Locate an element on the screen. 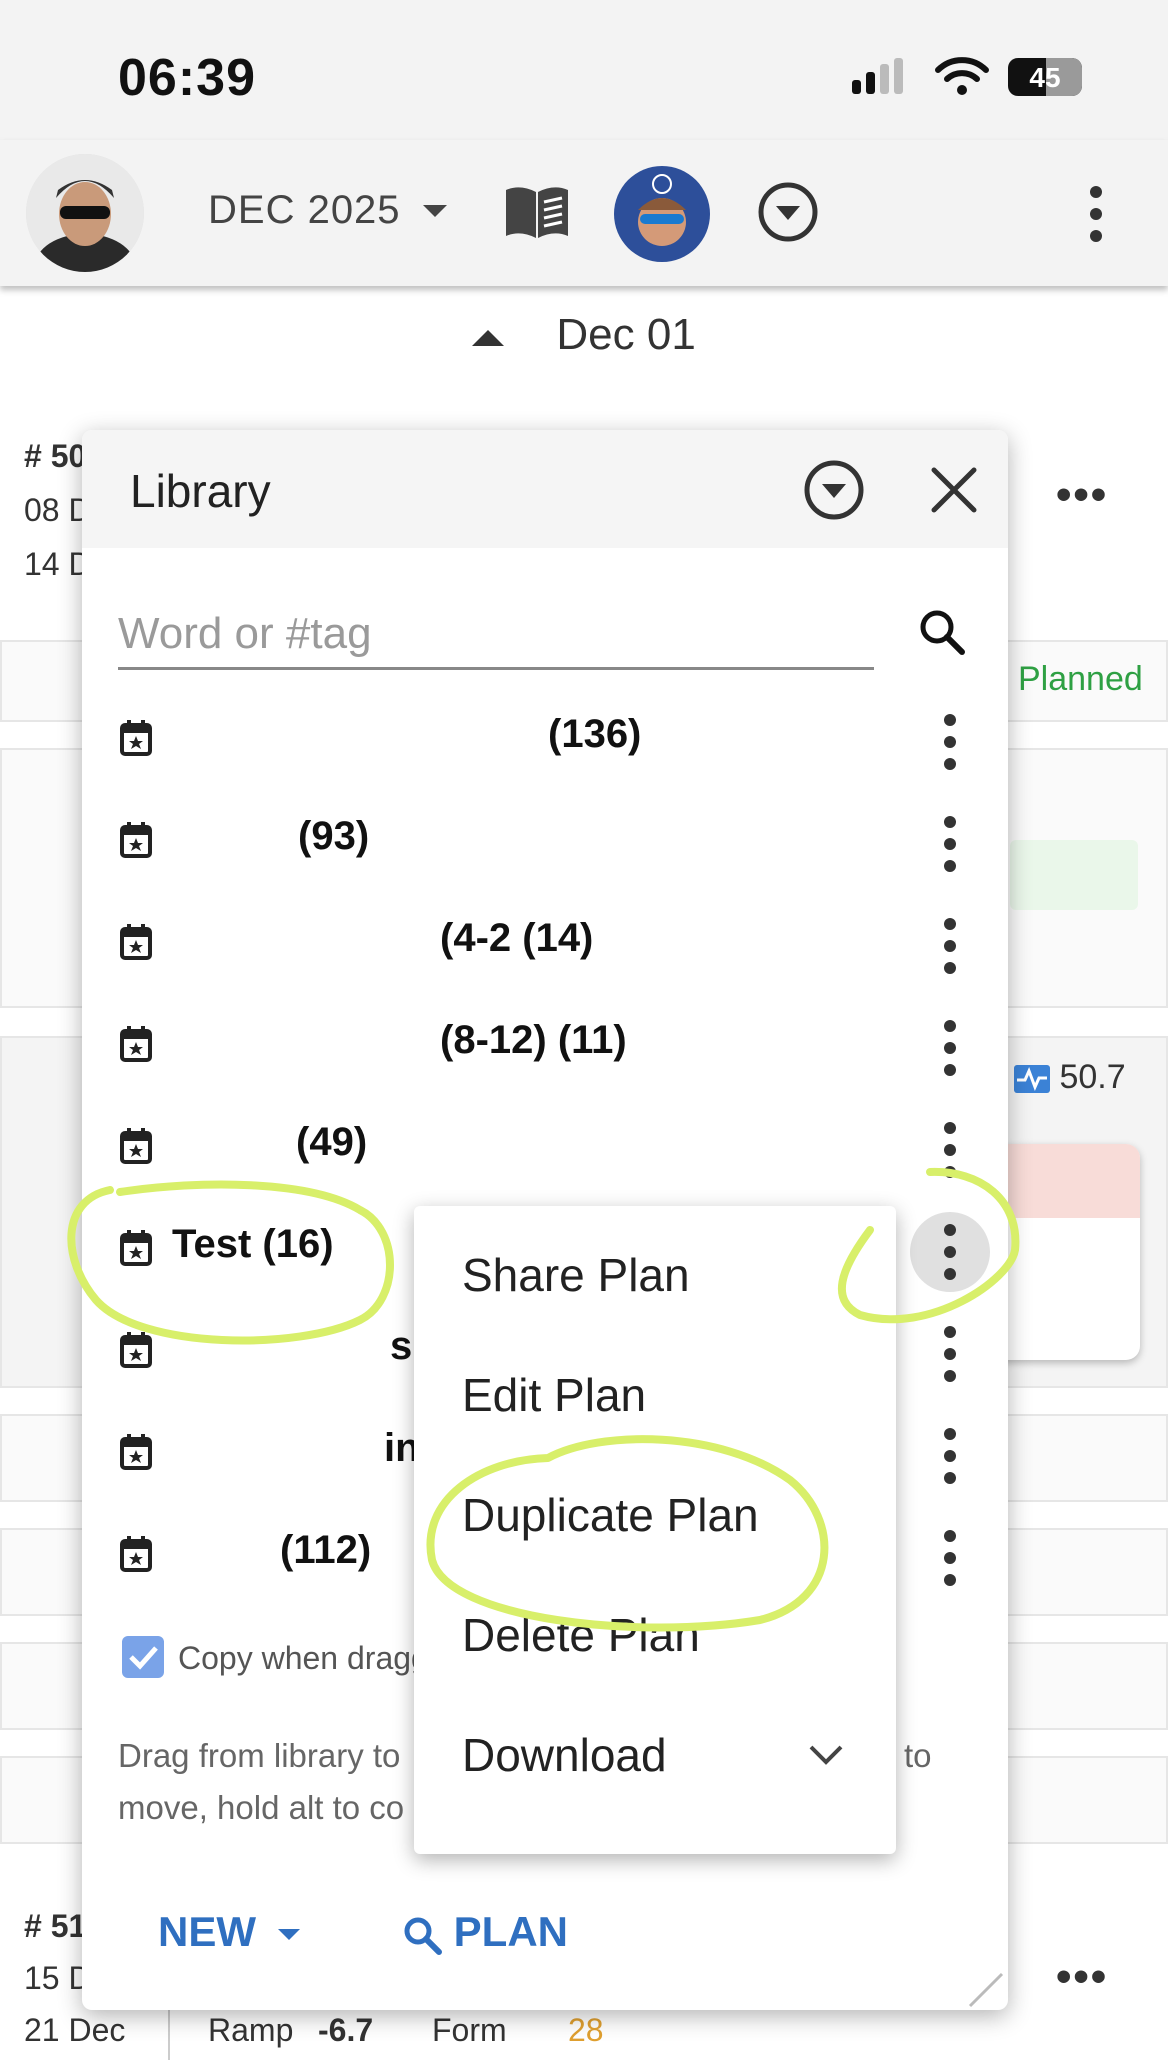  status-icons: 45 is located at coordinates (970, 77).